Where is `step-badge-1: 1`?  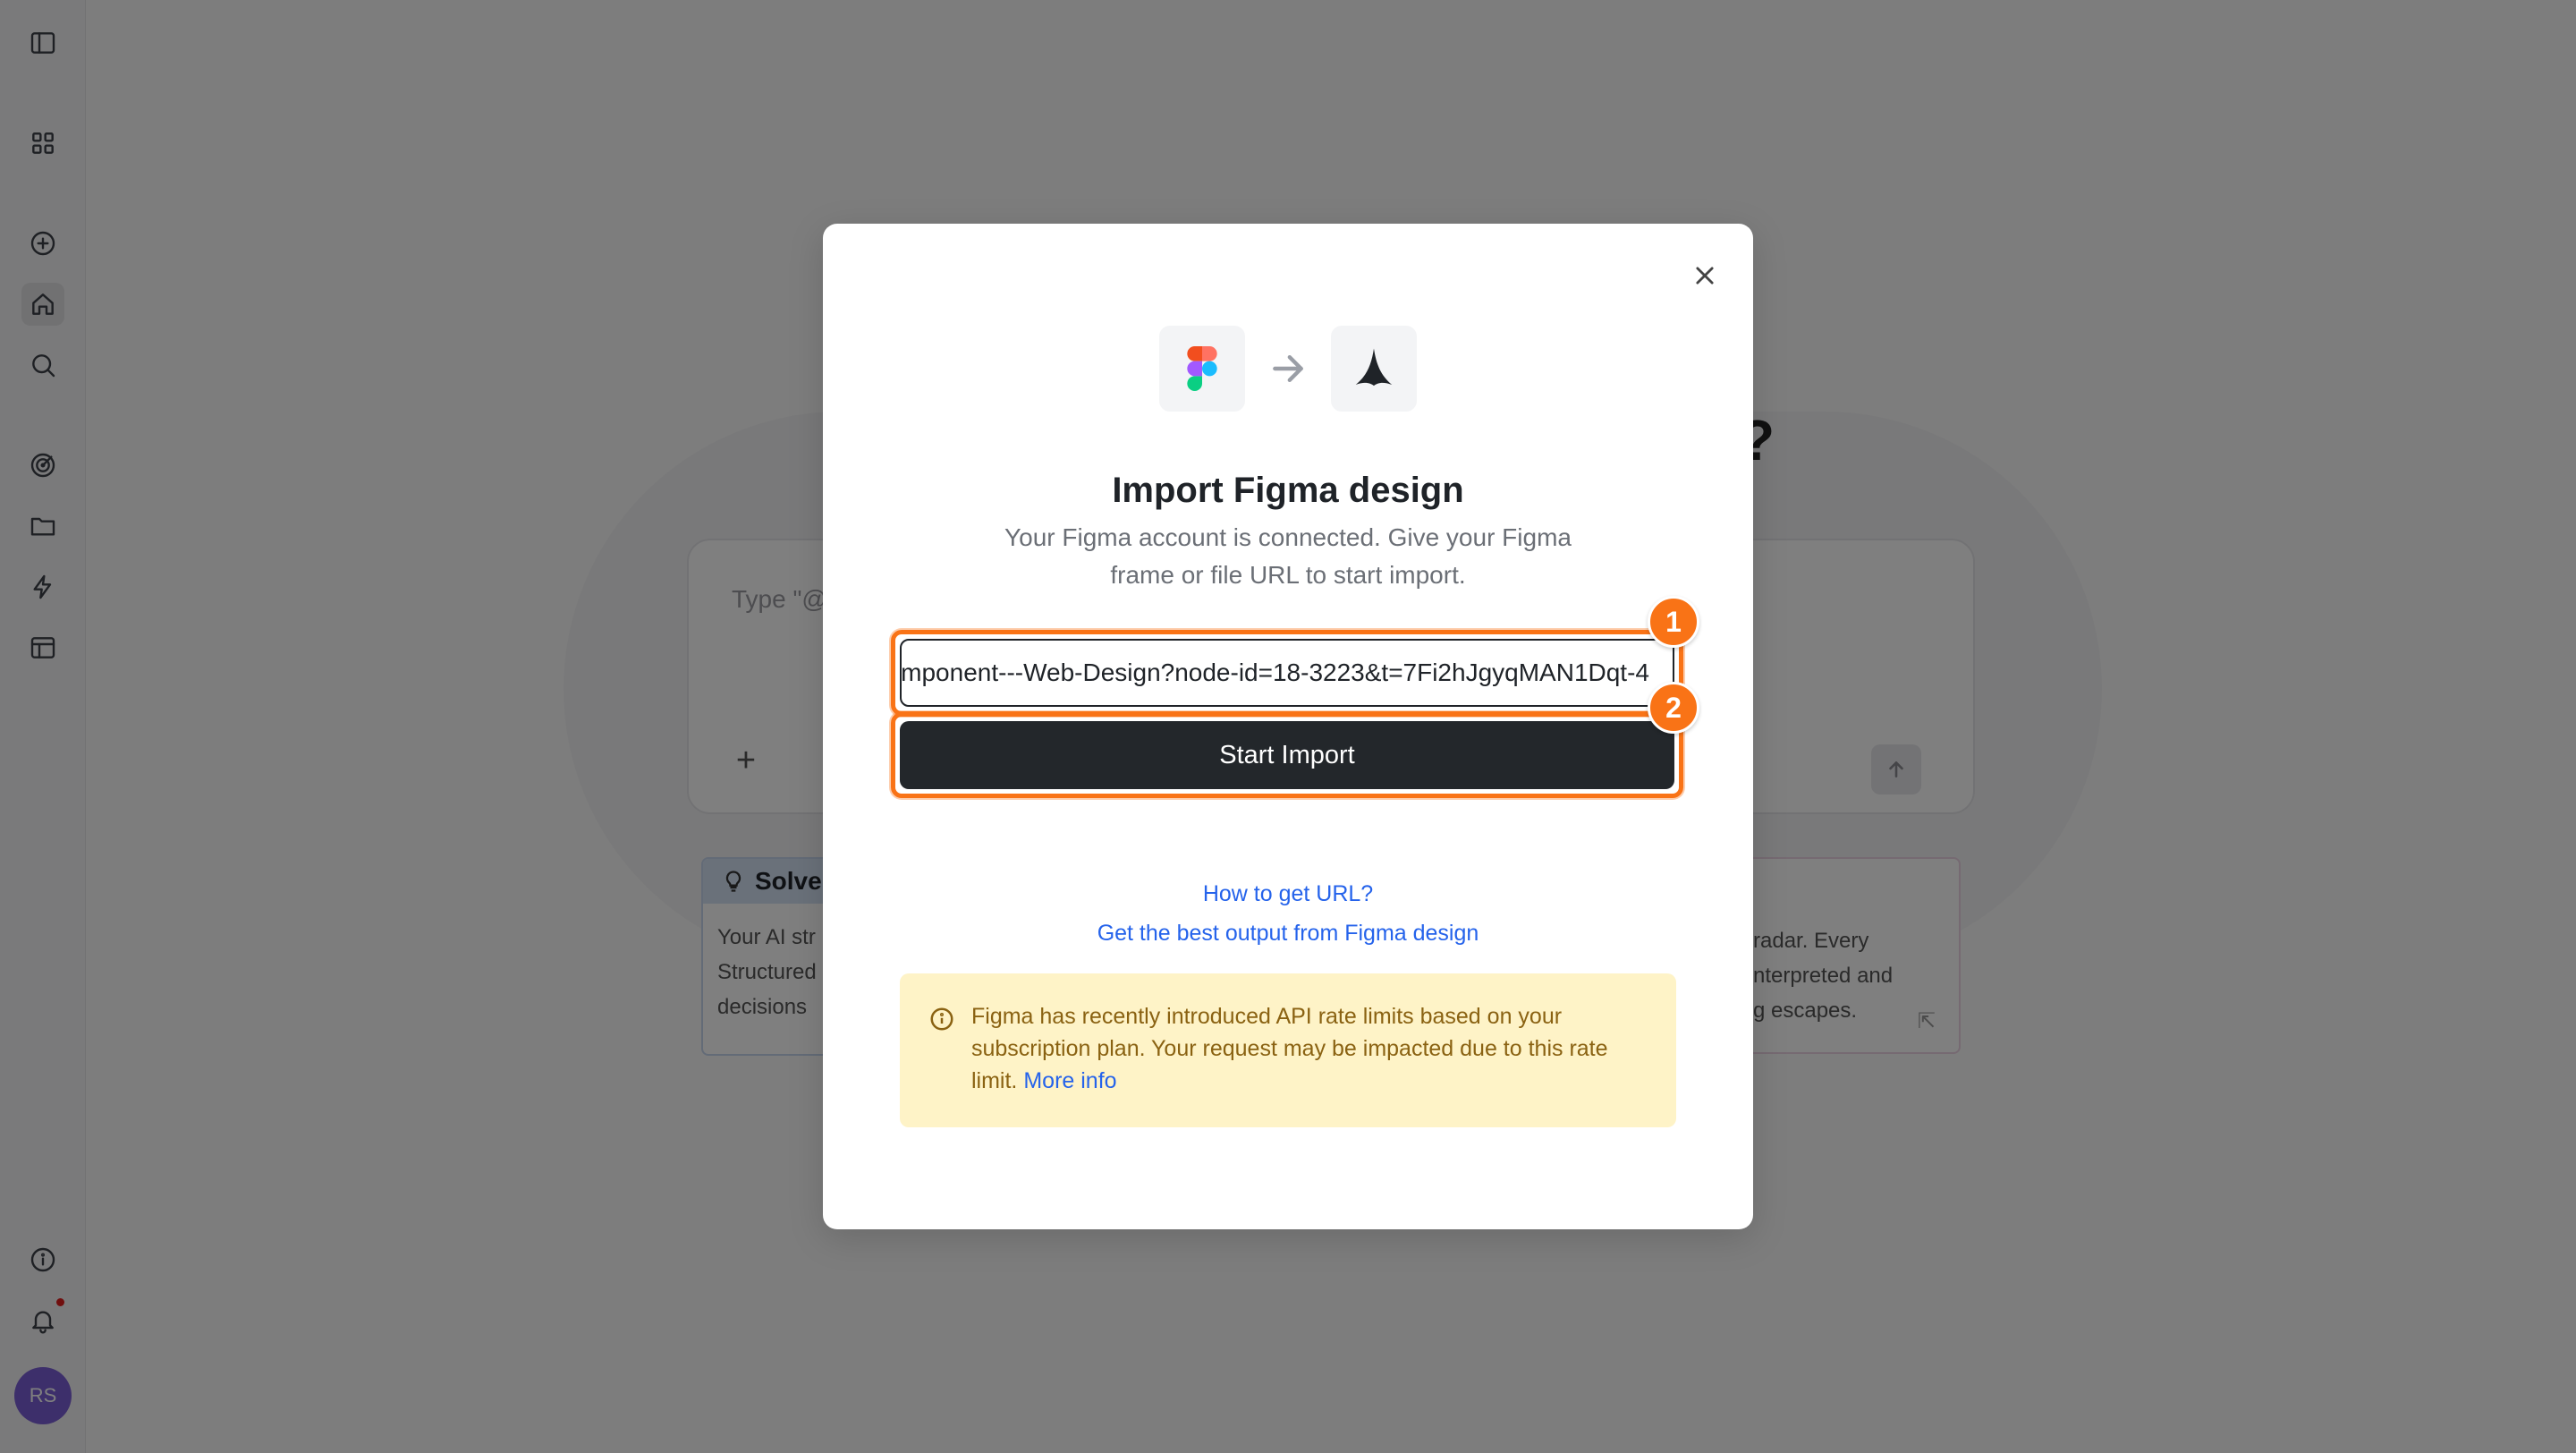
step-badge-1: 1 is located at coordinates (1673, 622).